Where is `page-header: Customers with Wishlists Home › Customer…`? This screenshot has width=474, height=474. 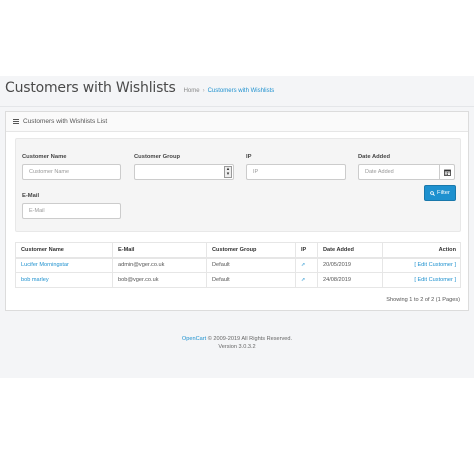
page-header: Customers with Wishlists Home › Customer… is located at coordinates (139, 91).